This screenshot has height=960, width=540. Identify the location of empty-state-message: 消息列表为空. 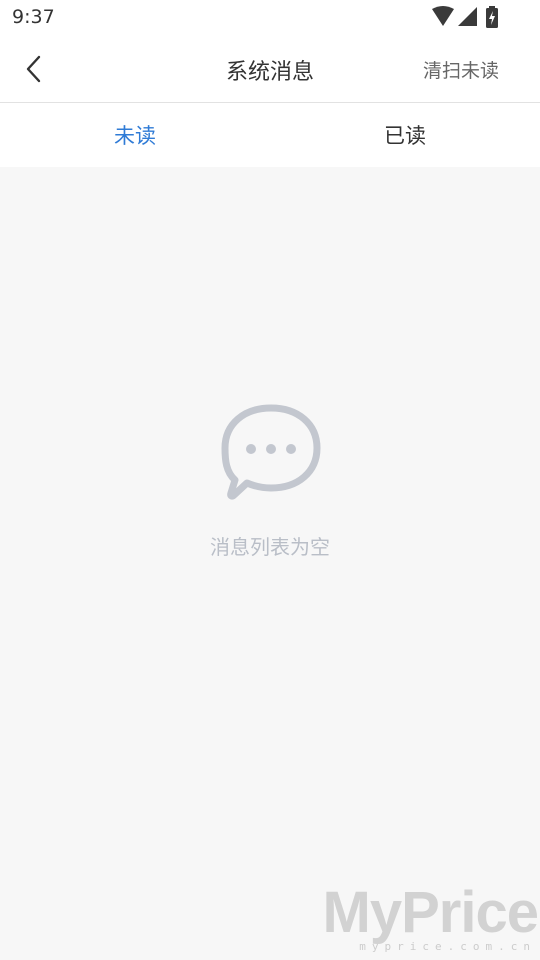
(270, 547).